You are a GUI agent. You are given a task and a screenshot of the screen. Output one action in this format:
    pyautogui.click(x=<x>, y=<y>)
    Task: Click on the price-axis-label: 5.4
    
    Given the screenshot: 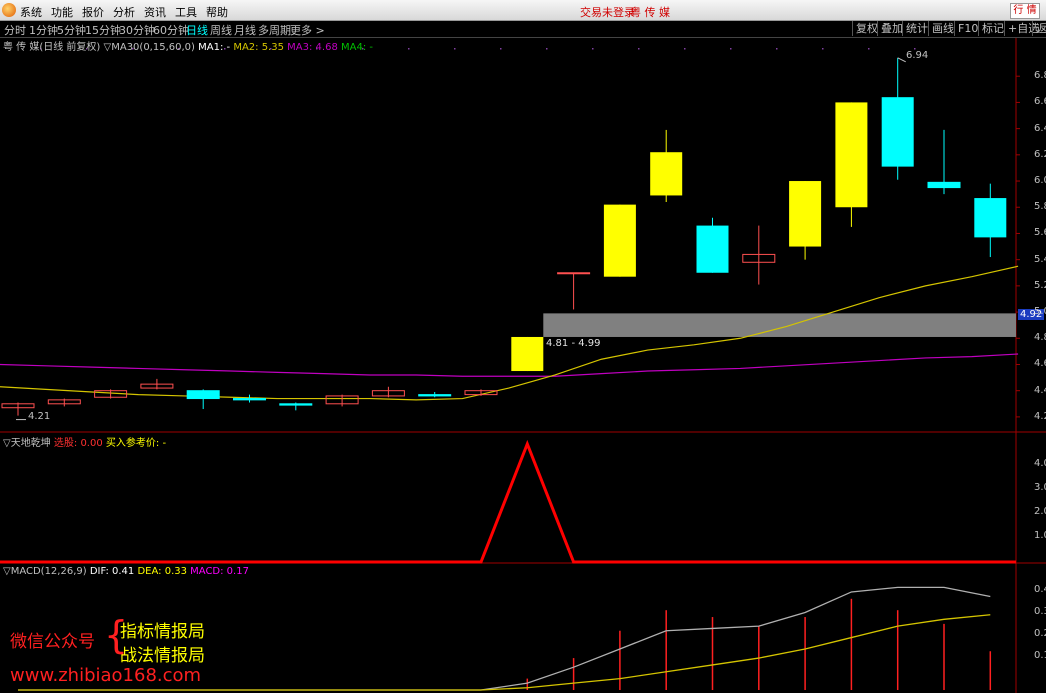 What is the action you would take?
    pyautogui.click(x=1040, y=259)
    